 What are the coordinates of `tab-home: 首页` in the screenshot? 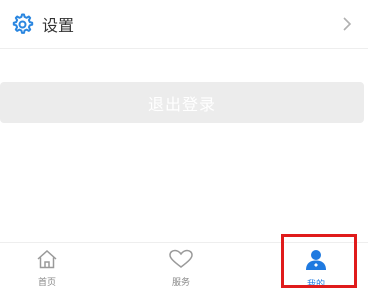 It's located at (47, 267).